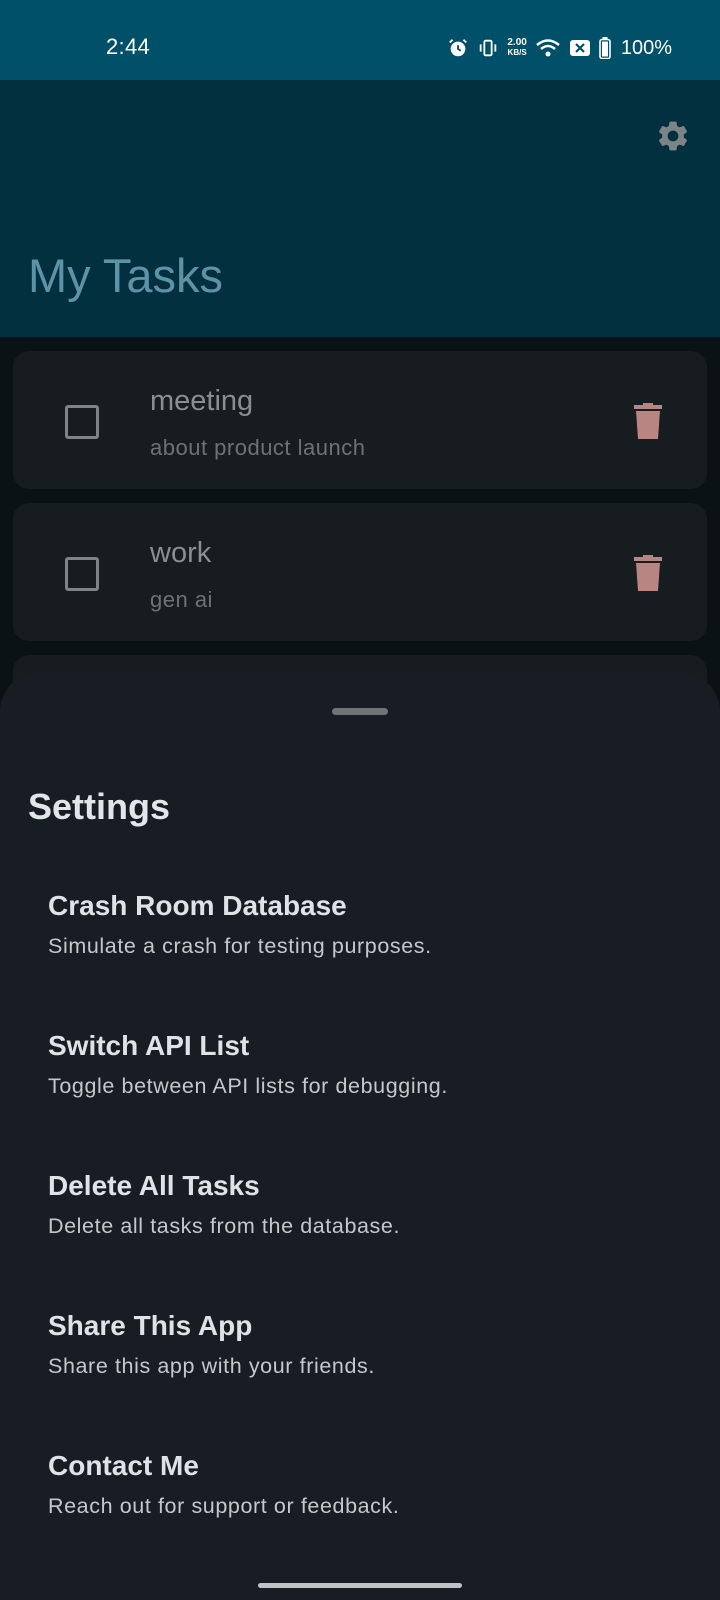  I want to click on setting-title: Share This App, so click(150, 1325).